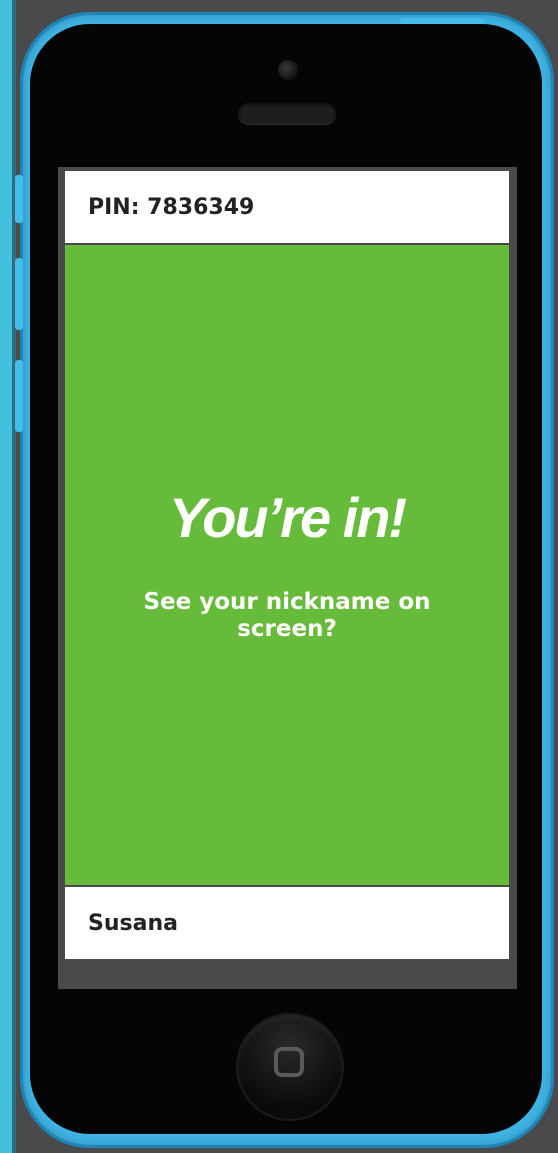  I want to click on home-square-icon, so click(289, 1062).